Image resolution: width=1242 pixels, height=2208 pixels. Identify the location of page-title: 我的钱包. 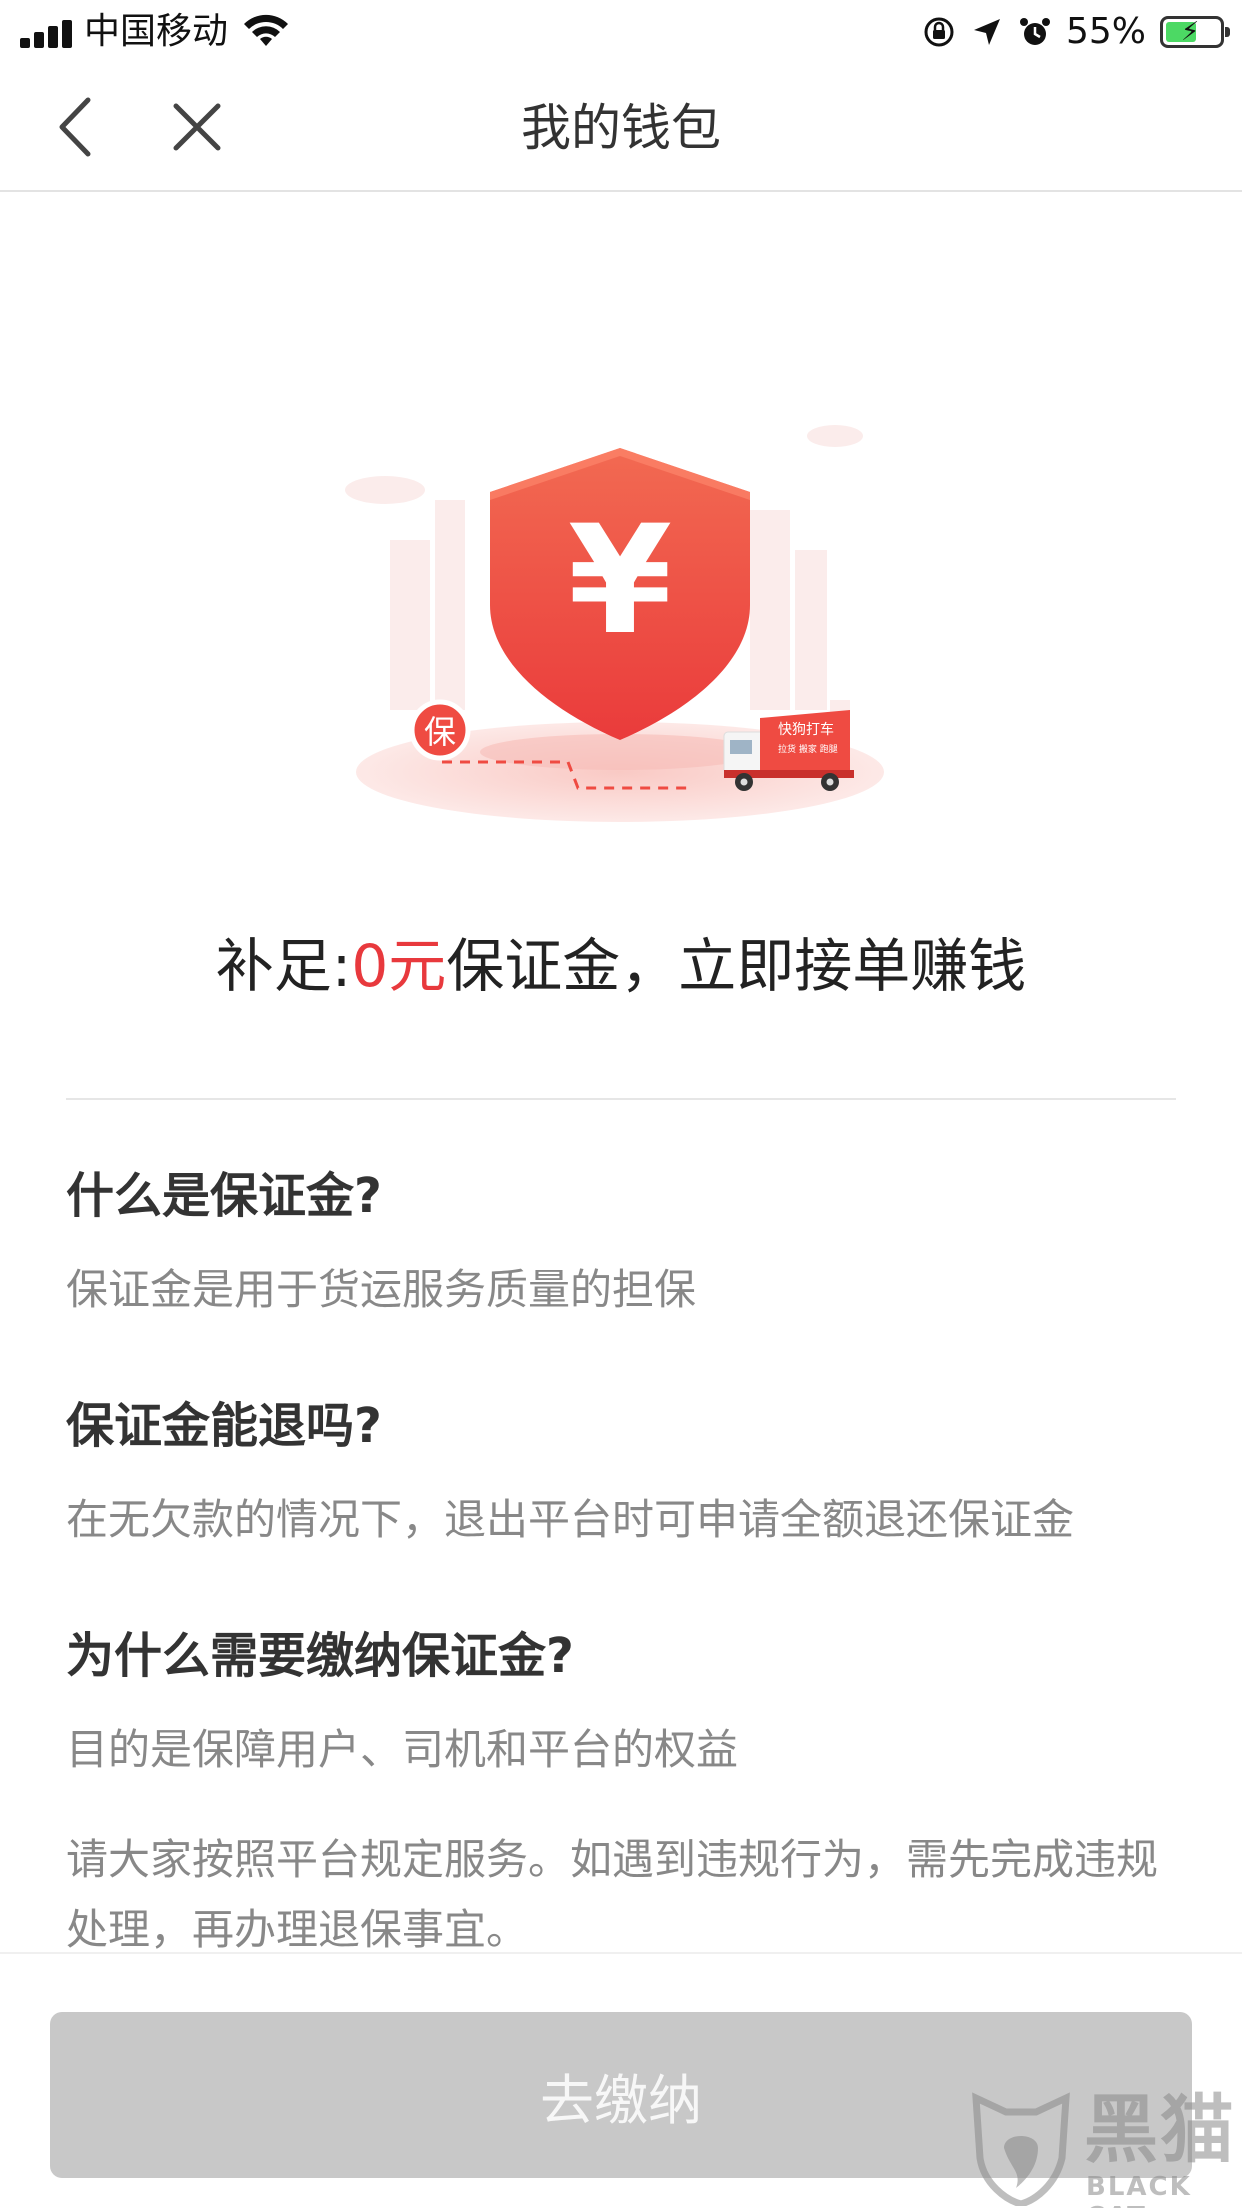
(621, 128).